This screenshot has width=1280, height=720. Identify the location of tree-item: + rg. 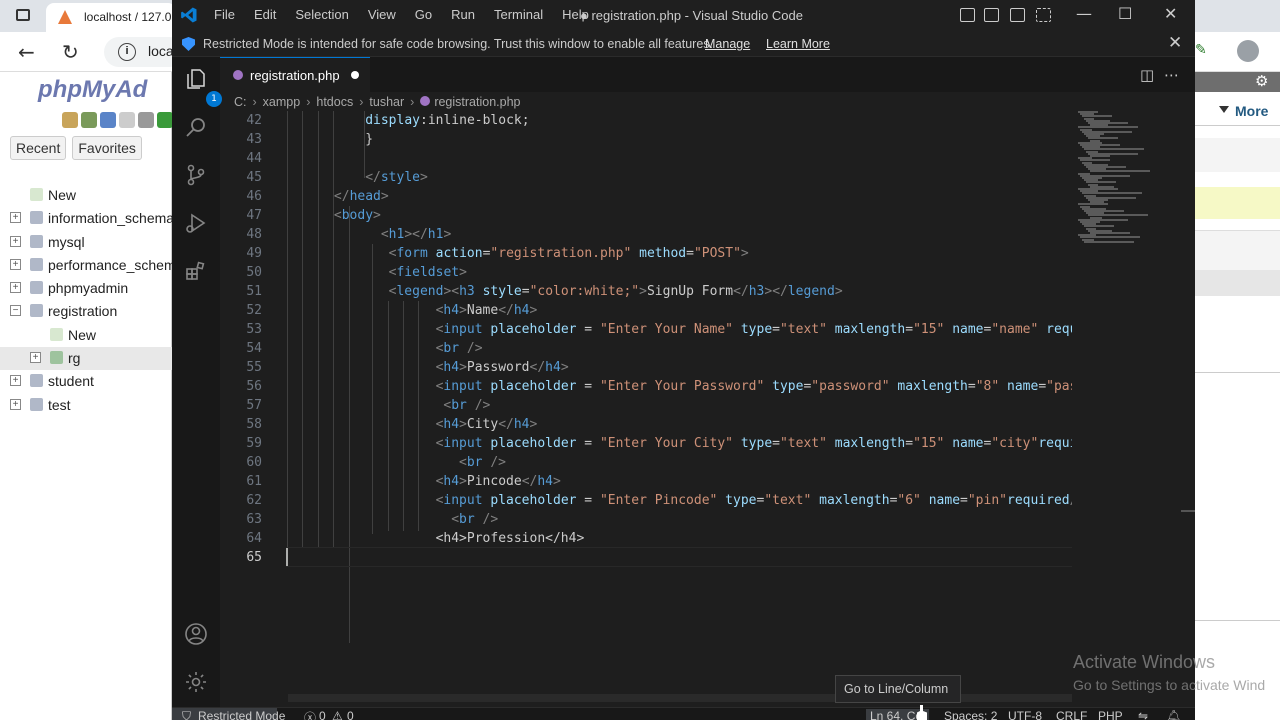
(86, 359).